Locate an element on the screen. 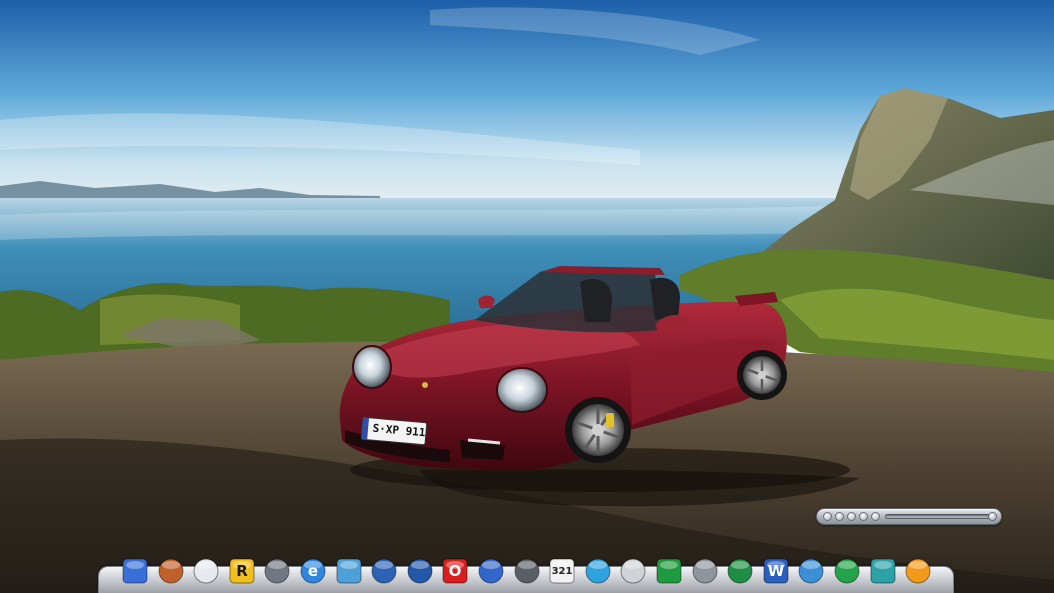 This screenshot has height=593, width=1054. media-player-icon is located at coordinates (598, 571).